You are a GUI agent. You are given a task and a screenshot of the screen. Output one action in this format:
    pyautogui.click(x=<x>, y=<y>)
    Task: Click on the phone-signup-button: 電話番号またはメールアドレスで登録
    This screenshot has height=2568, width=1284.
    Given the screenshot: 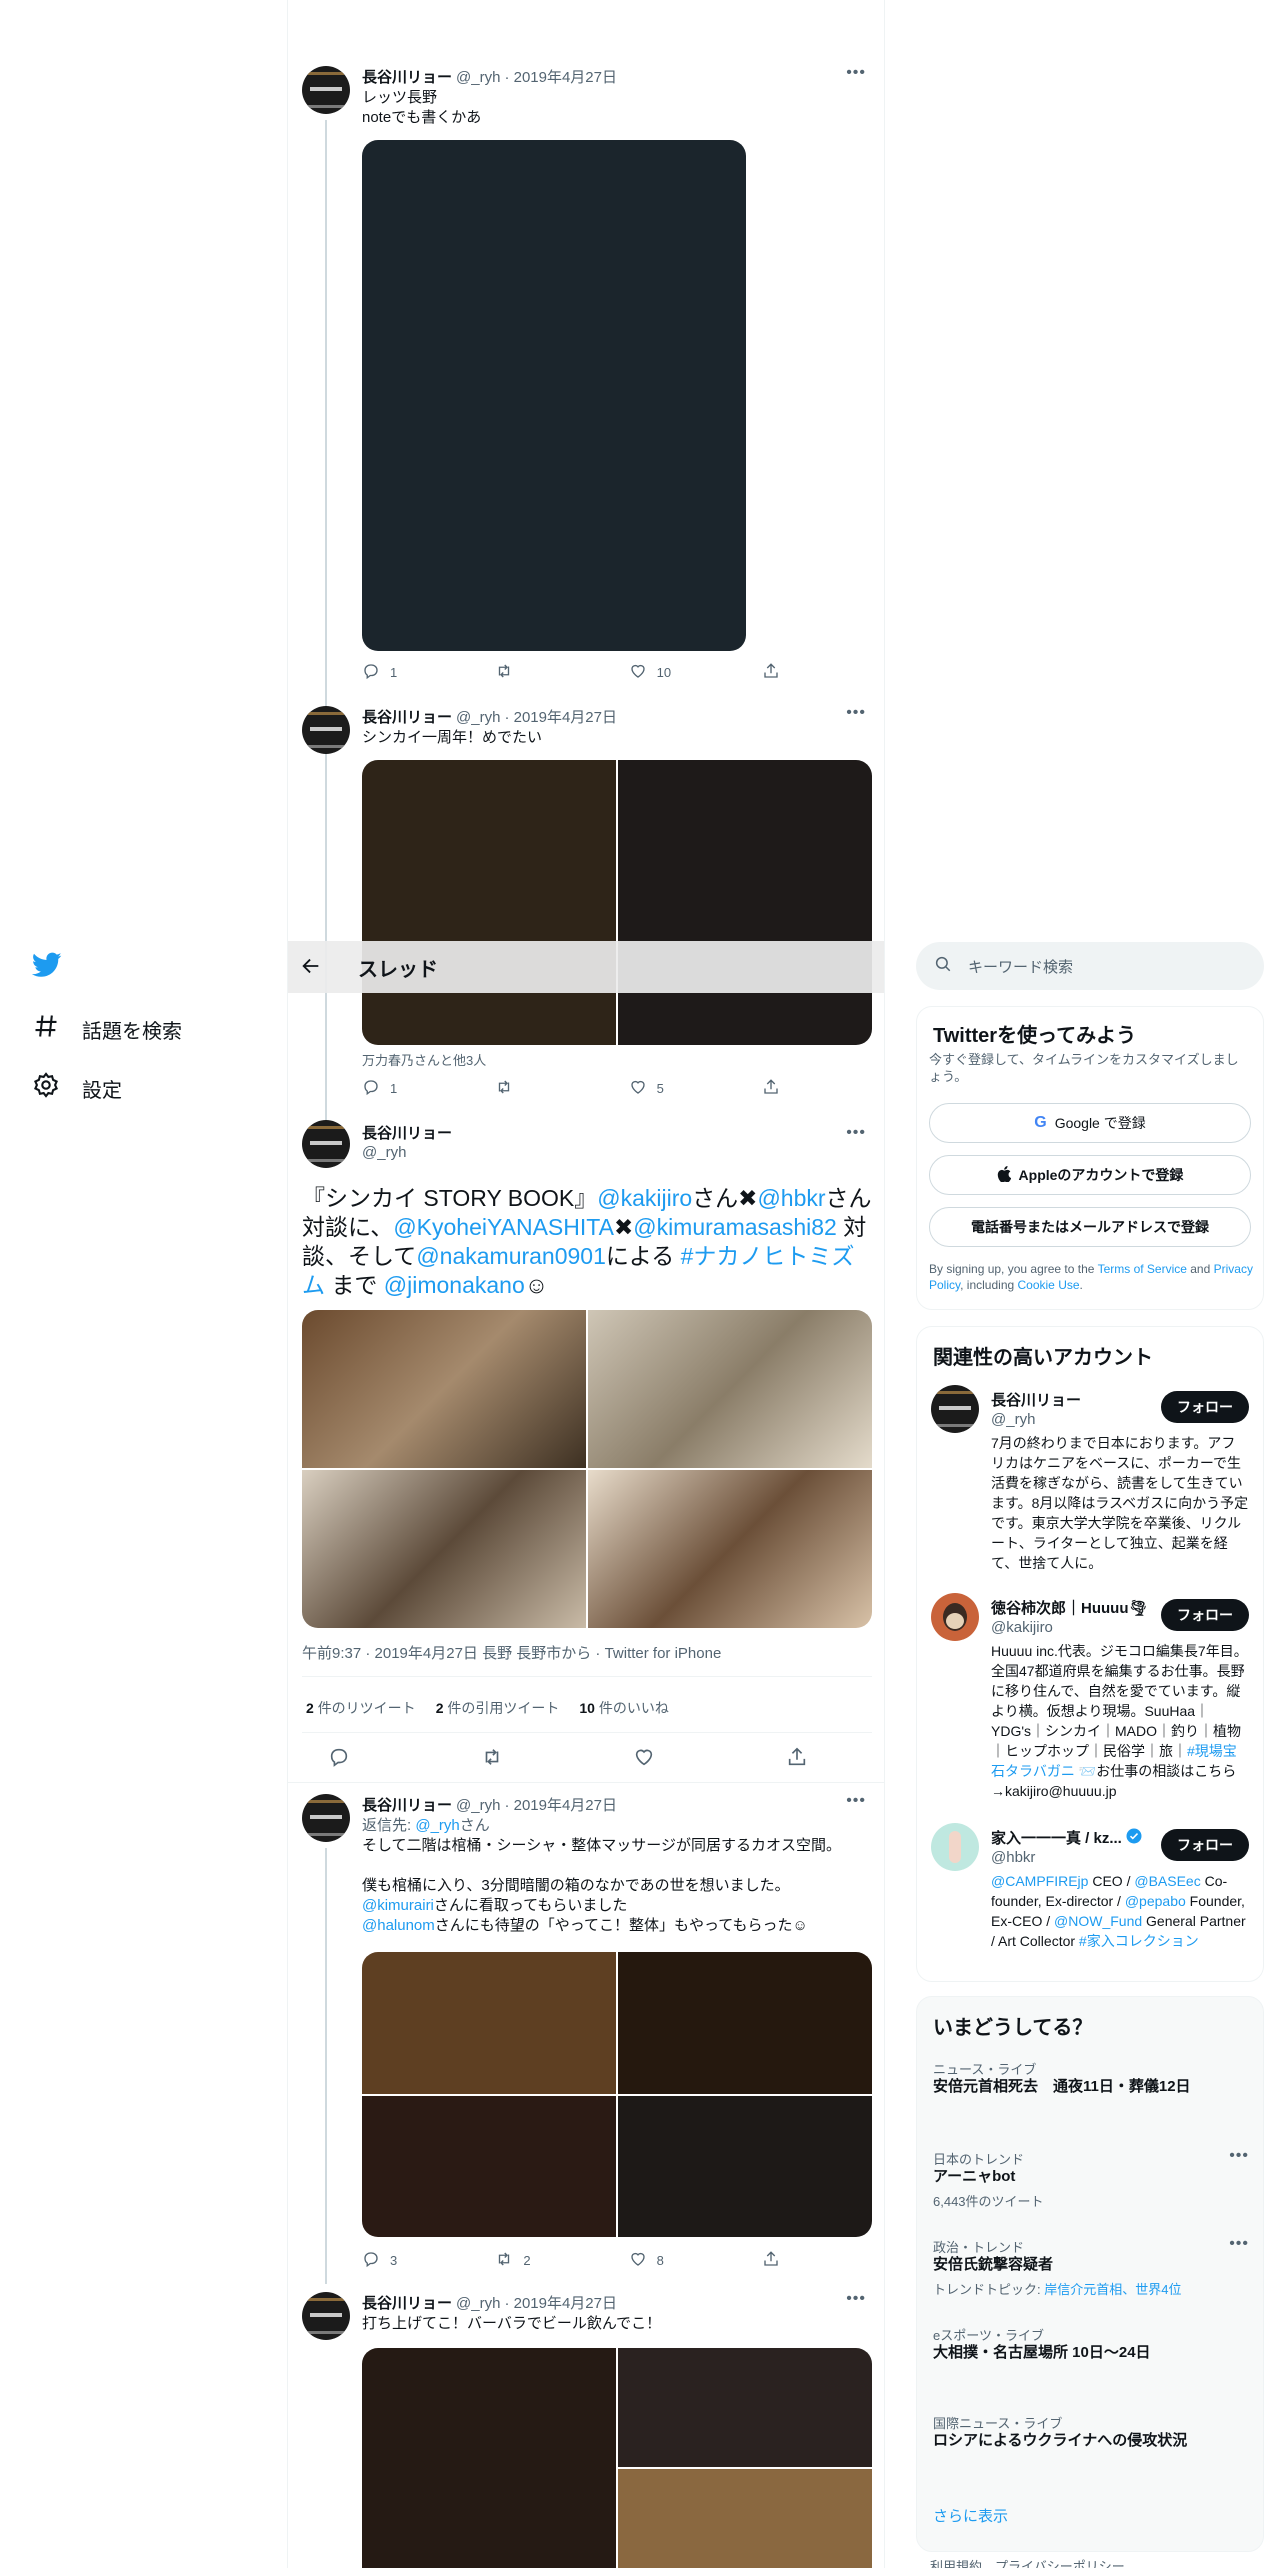 What is the action you would take?
    pyautogui.click(x=1090, y=1227)
    